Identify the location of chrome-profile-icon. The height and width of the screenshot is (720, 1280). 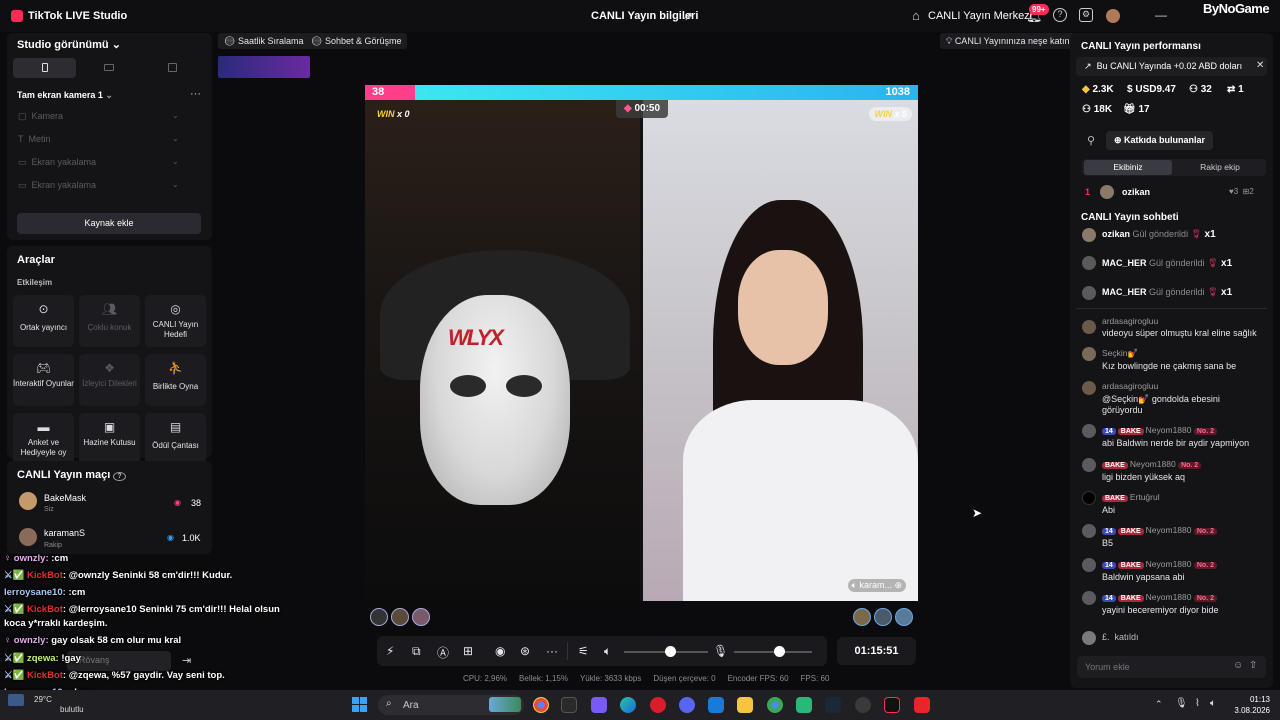
(775, 705).